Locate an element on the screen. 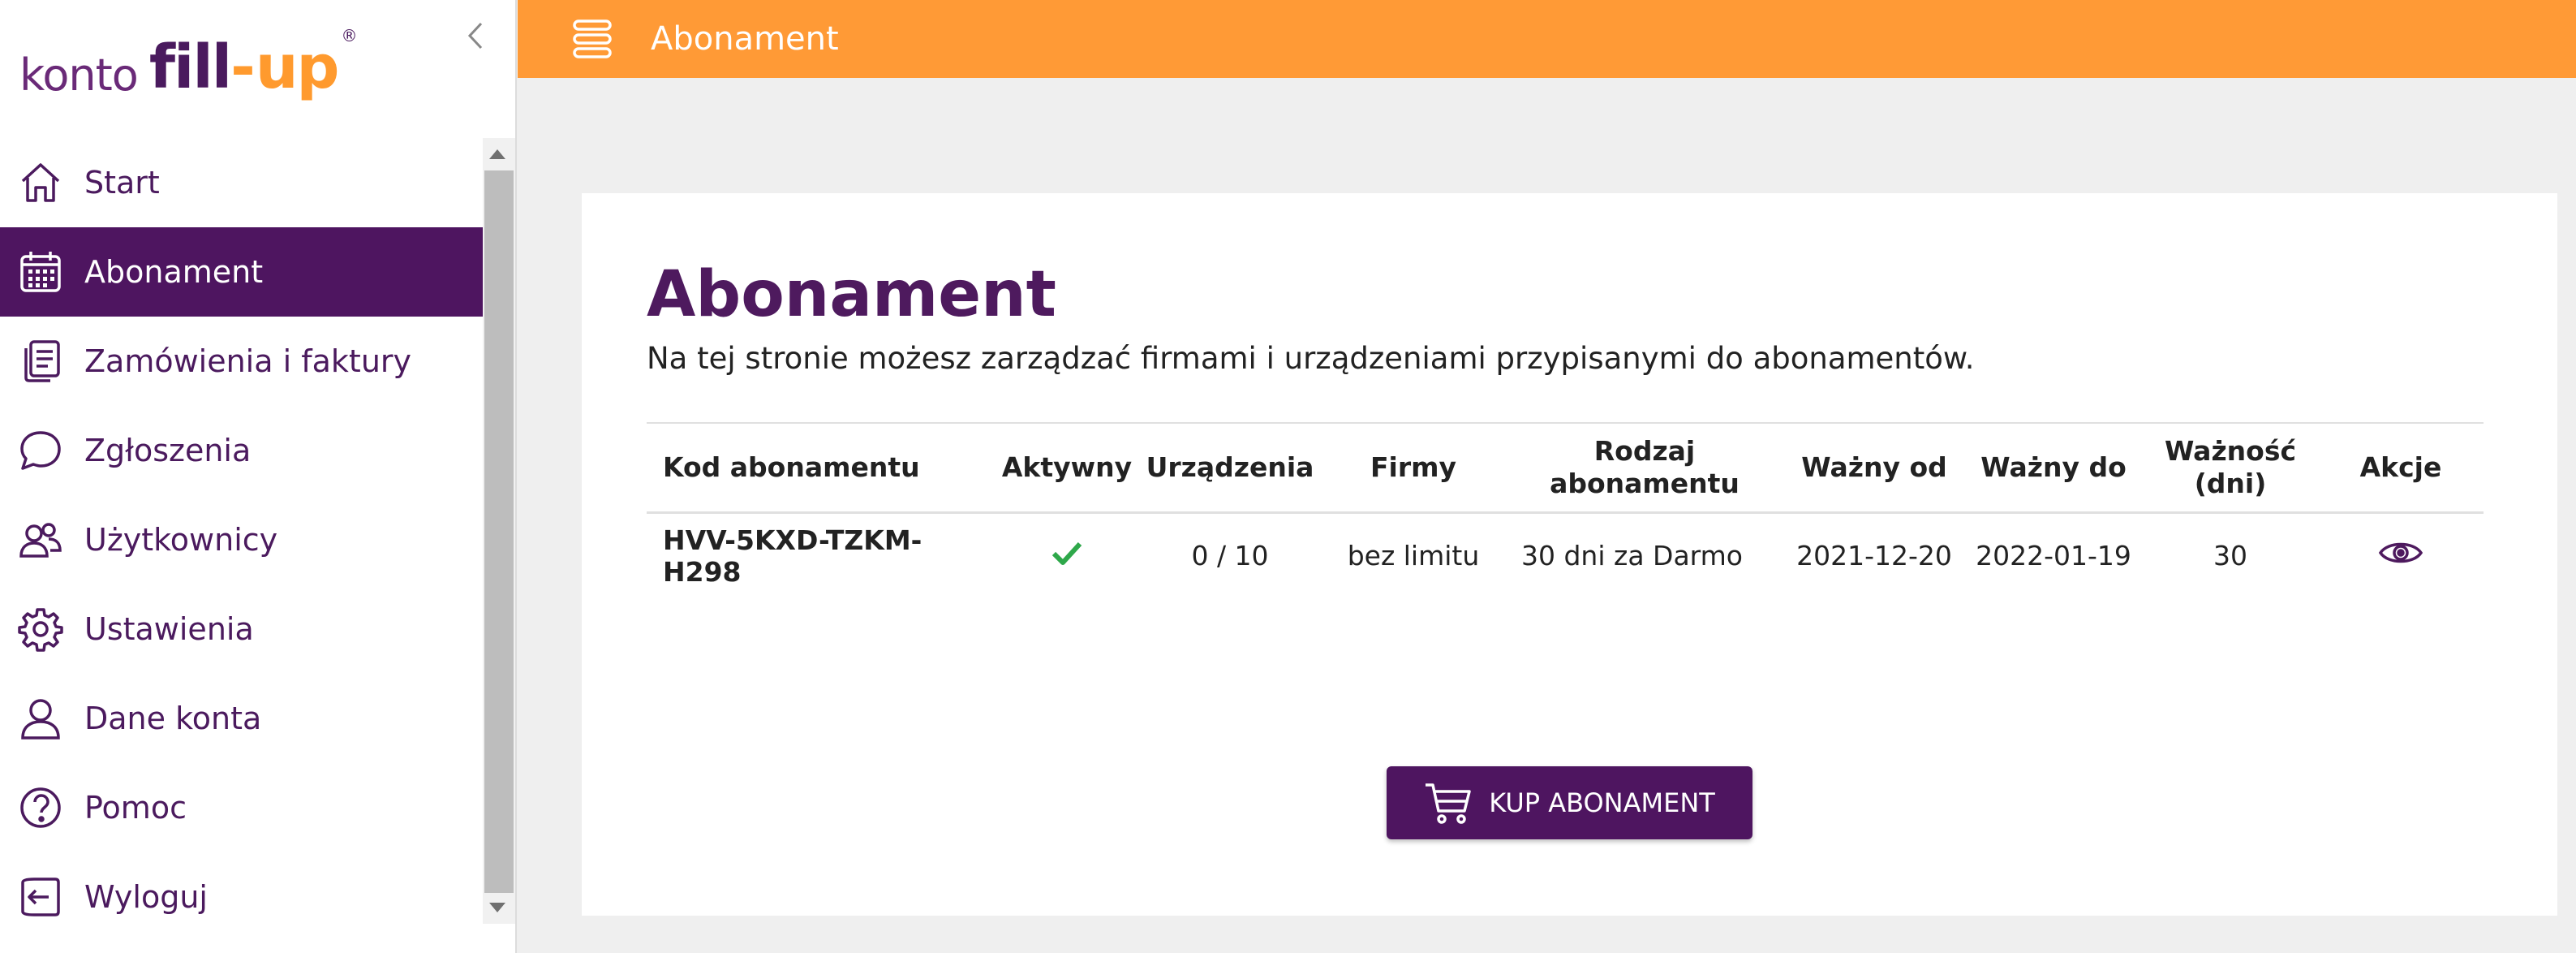 The height and width of the screenshot is (953, 2576). cart-icon is located at coordinates (1448, 803).